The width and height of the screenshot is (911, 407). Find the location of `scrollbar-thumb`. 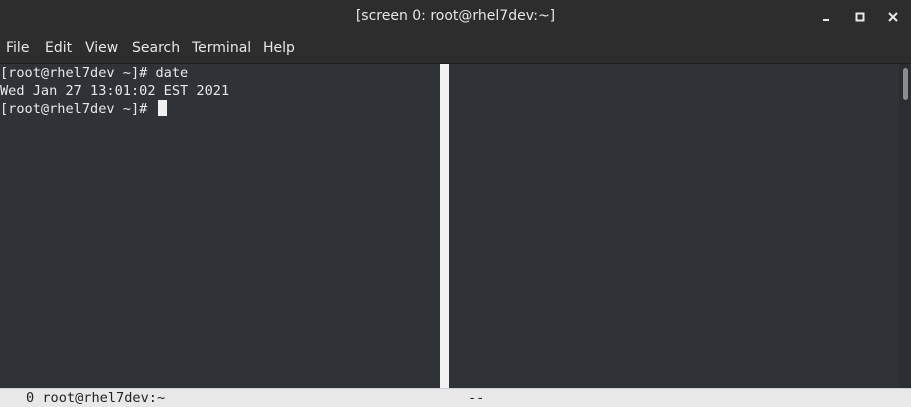

scrollbar-thumb is located at coordinates (905, 84).